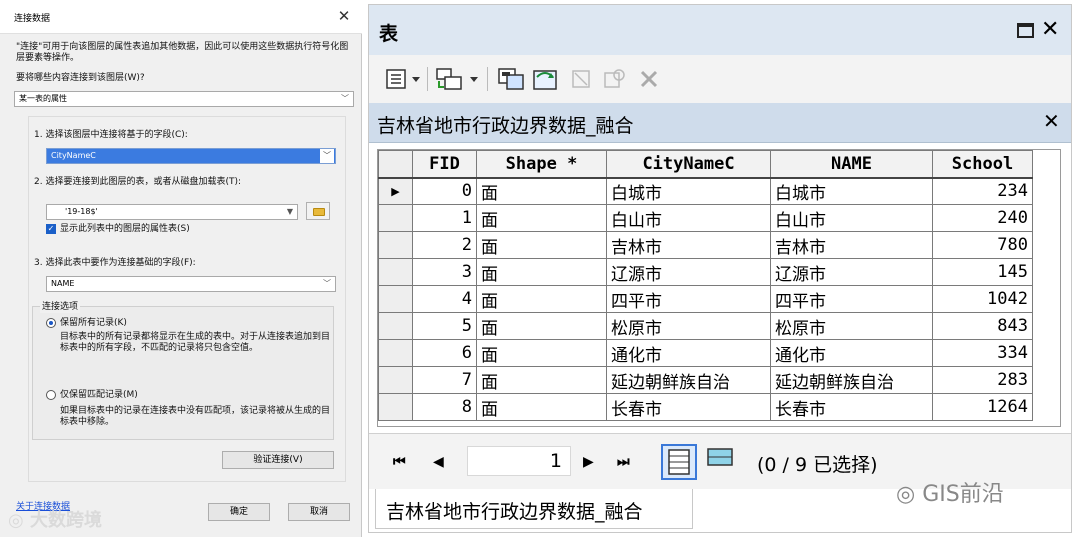  I want to click on cell-fid: 4, so click(444, 299).